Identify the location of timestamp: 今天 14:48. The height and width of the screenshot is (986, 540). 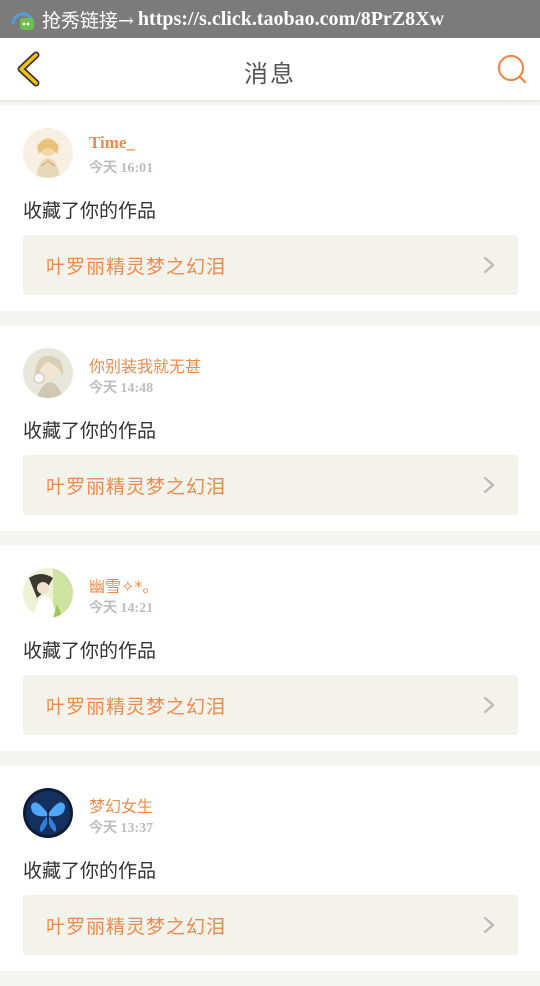
(121, 388).